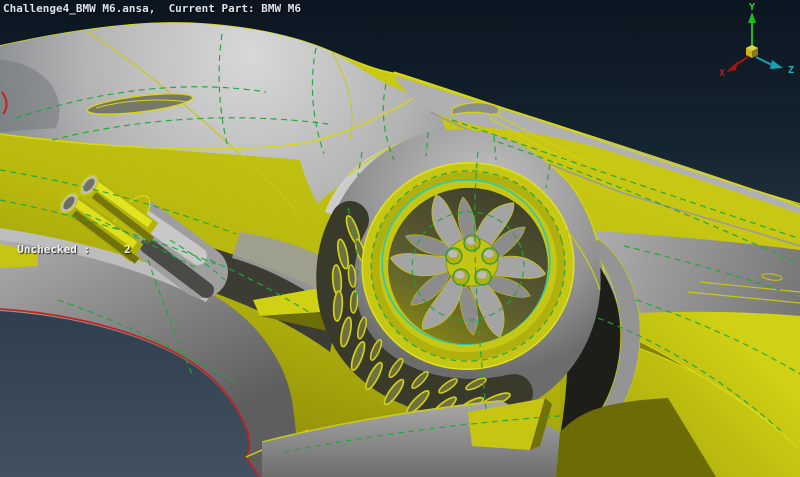  I want to click on unchecked-count: 2, so click(127, 249).